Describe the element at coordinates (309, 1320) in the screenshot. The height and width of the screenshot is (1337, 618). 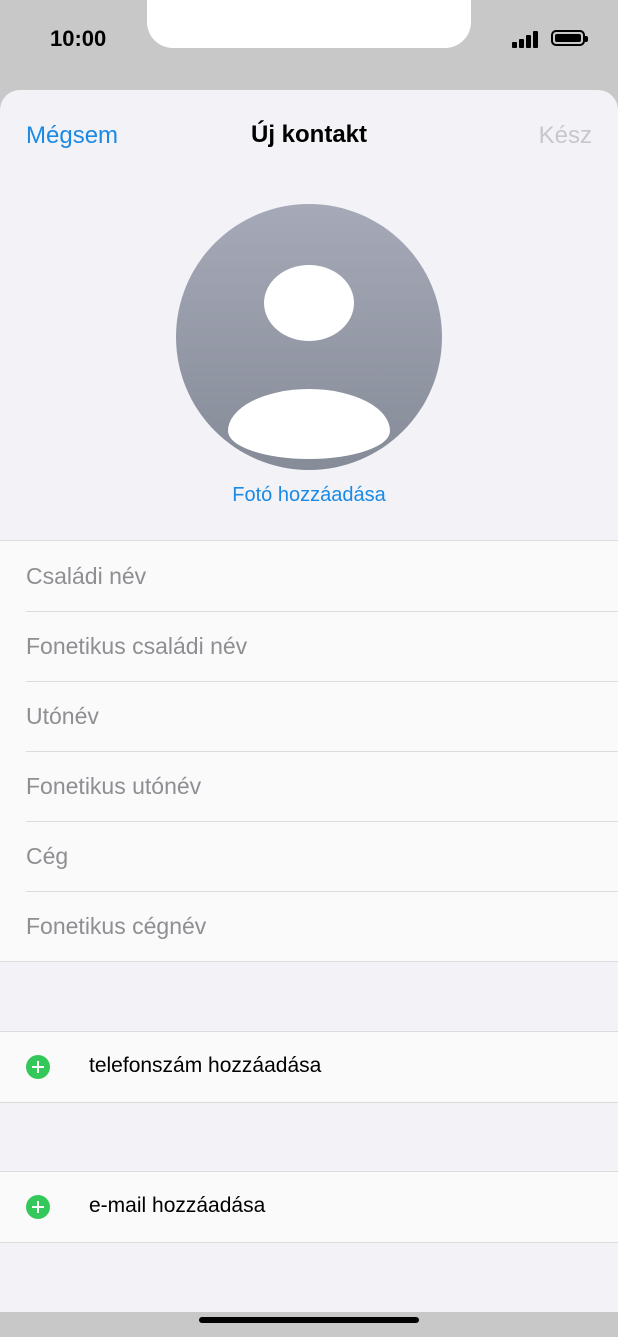
I see `home-indicator` at that location.